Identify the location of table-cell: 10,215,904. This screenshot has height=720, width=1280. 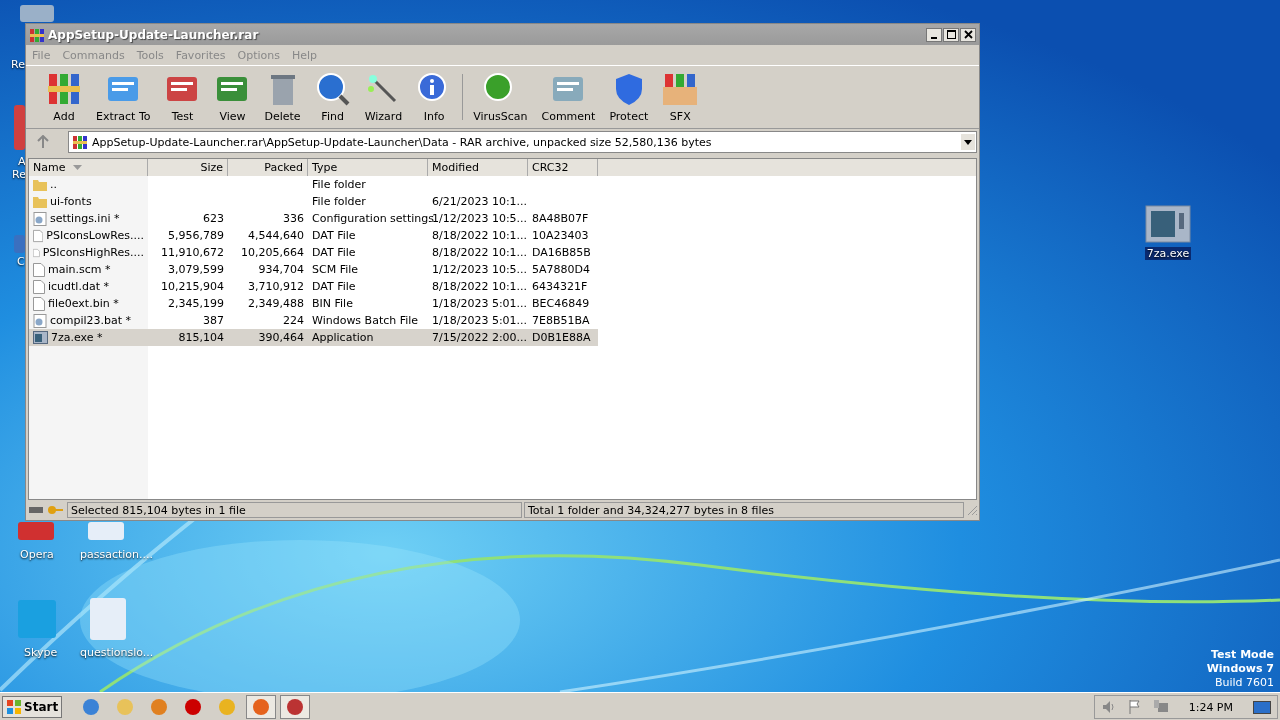
(192, 286).